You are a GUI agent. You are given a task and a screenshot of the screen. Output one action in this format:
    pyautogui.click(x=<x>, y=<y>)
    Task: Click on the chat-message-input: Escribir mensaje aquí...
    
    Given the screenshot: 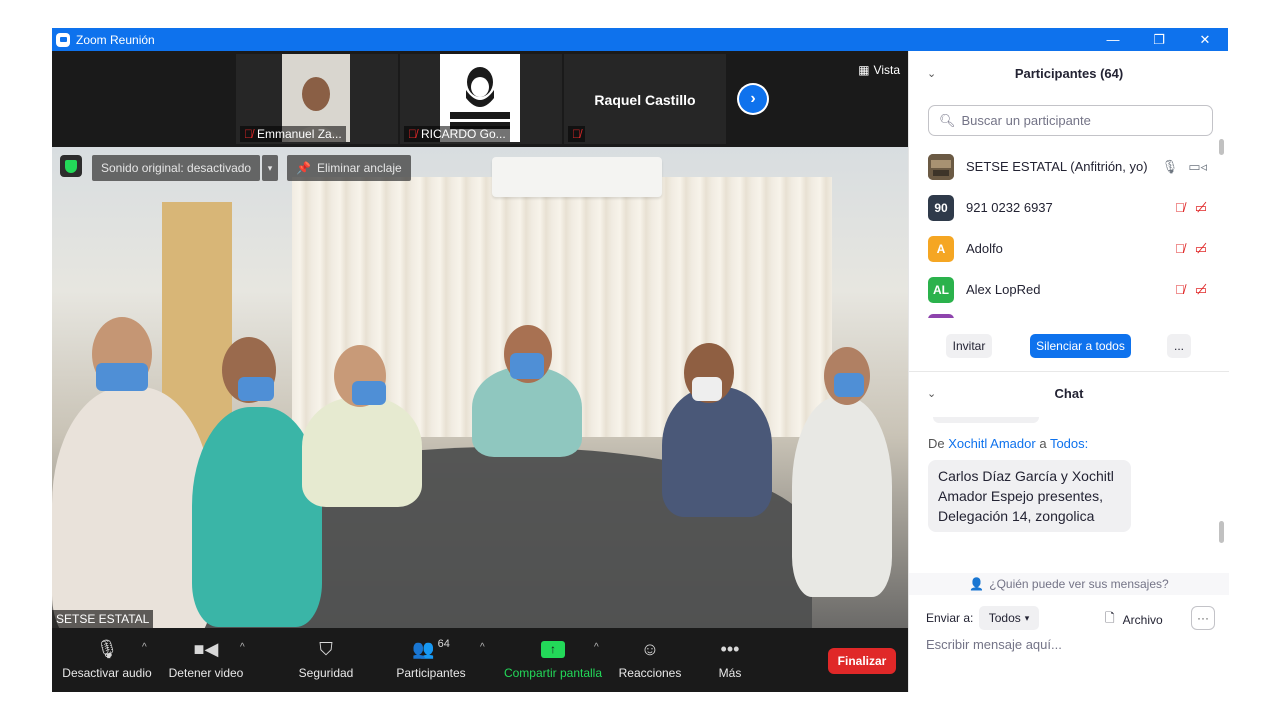 What is the action you would take?
    pyautogui.click(x=994, y=644)
    